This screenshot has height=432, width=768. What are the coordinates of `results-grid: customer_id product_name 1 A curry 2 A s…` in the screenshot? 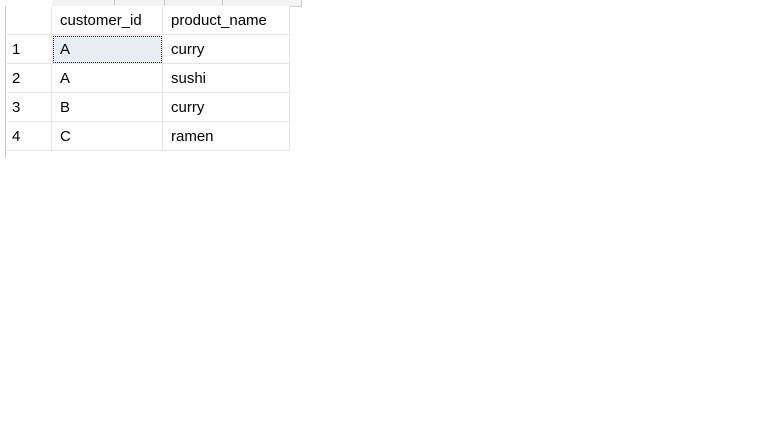 It's located at (147, 78).